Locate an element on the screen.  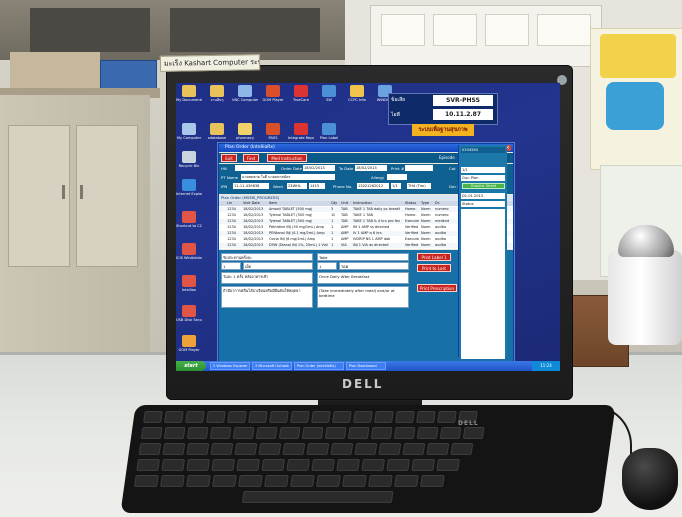
en-dose-qty: 1 is located at coordinates (327, 266).